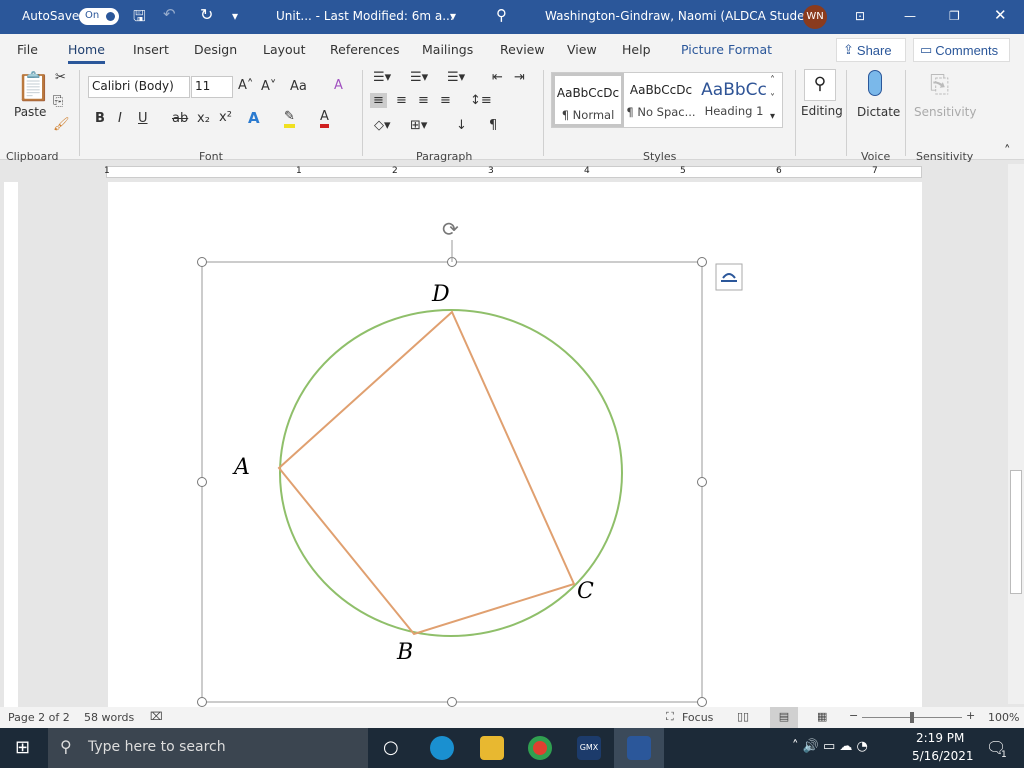 This screenshot has width=1024, height=768. I want to click on editing-button: Editing, so click(822, 111).